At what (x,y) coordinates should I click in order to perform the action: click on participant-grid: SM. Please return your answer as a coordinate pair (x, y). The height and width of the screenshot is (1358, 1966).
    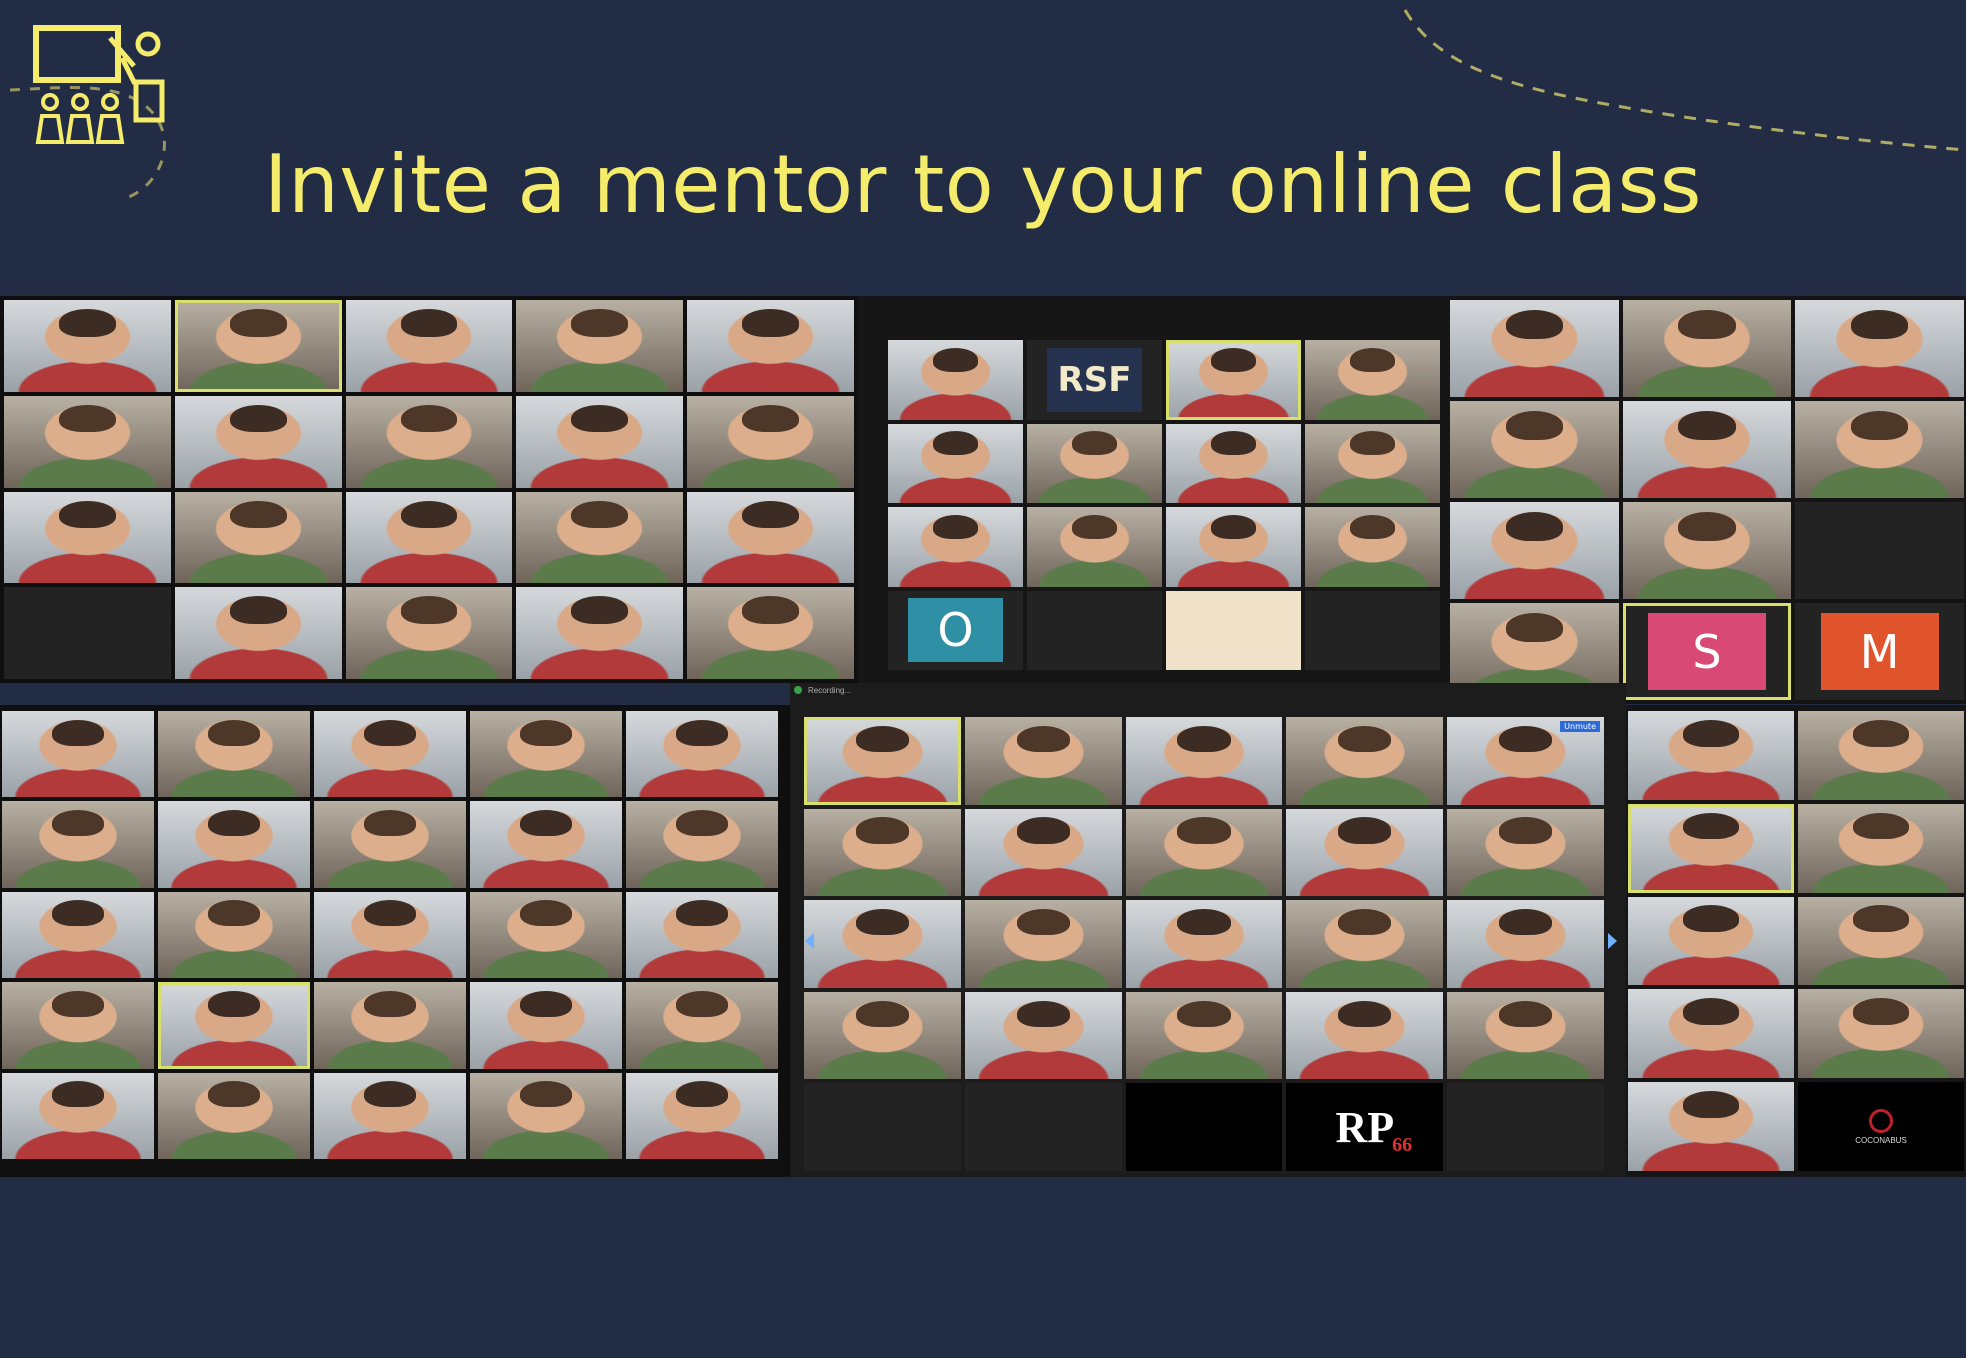
    Looking at the image, I should click on (1707, 500).